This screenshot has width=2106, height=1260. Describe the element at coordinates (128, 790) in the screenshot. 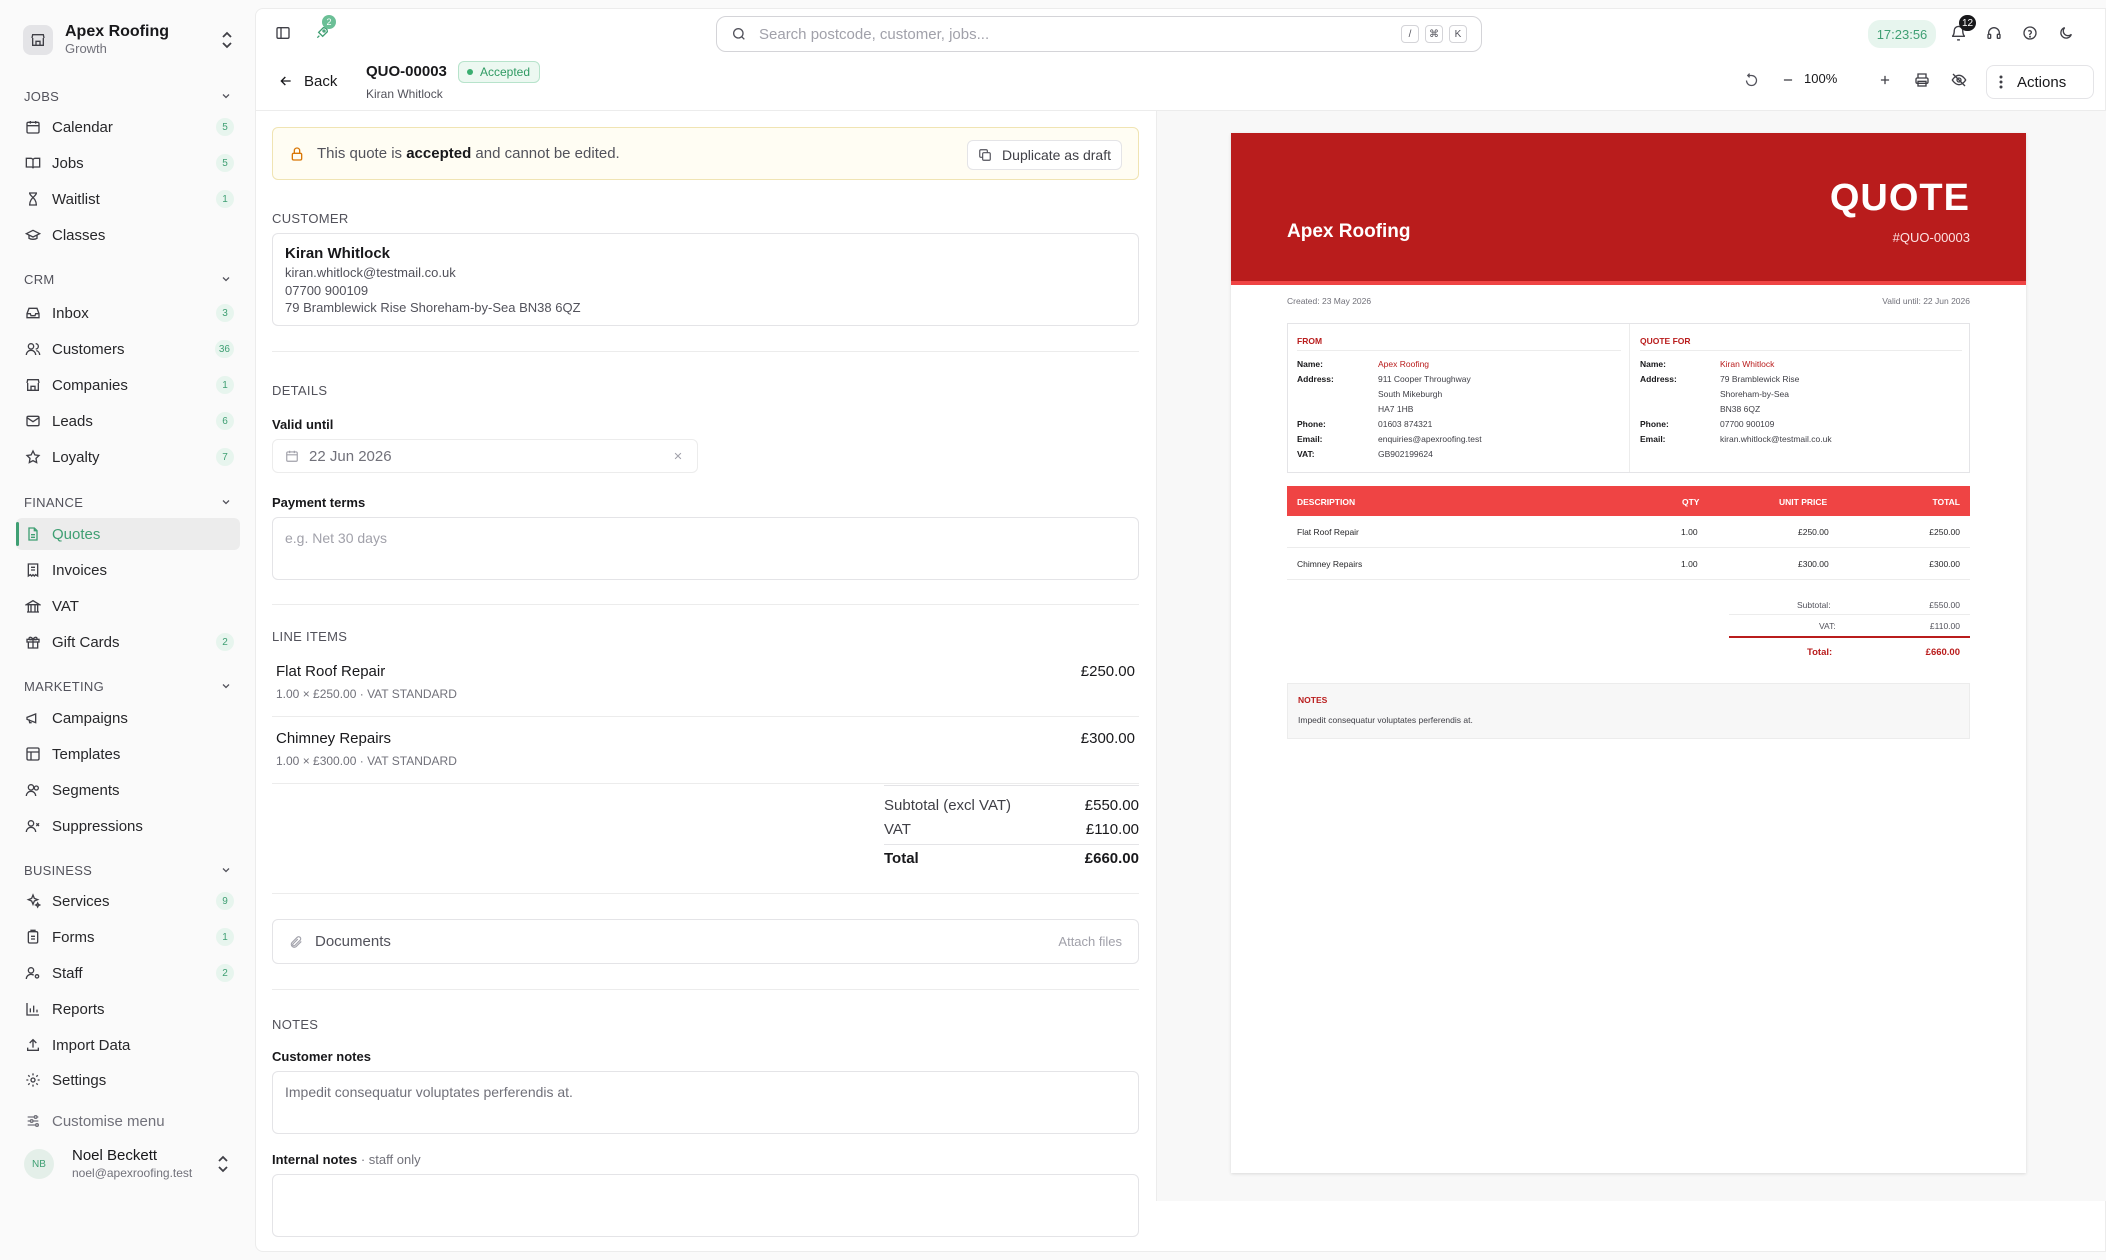

I see `sidebar-item-segments: Segments` at that location.